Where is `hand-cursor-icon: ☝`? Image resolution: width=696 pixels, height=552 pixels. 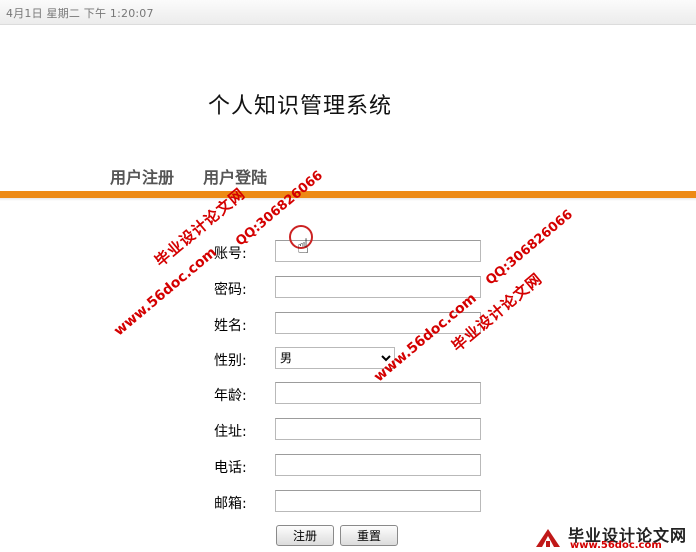 hand-cursor-icon: ☝ is located at coordinates (303, 246).